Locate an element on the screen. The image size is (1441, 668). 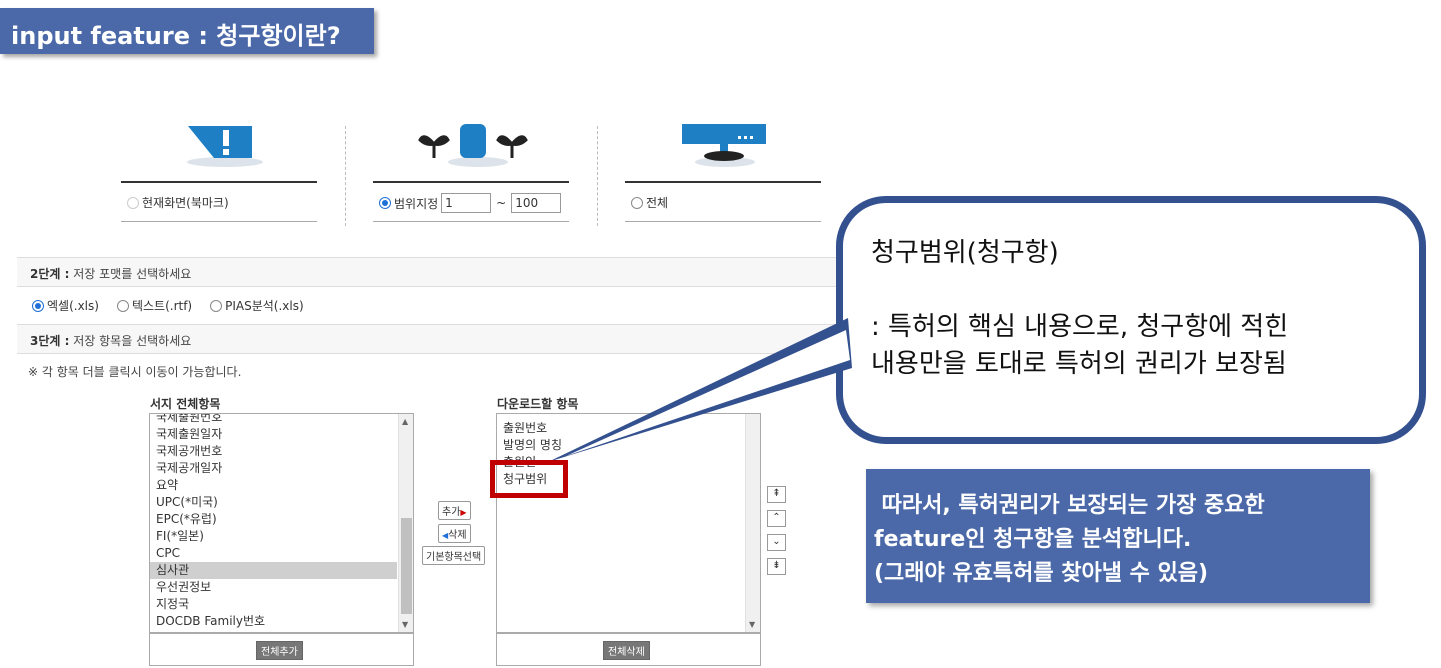
callout-line: 청구범위(청구항) is located at coordinates (965, 253).